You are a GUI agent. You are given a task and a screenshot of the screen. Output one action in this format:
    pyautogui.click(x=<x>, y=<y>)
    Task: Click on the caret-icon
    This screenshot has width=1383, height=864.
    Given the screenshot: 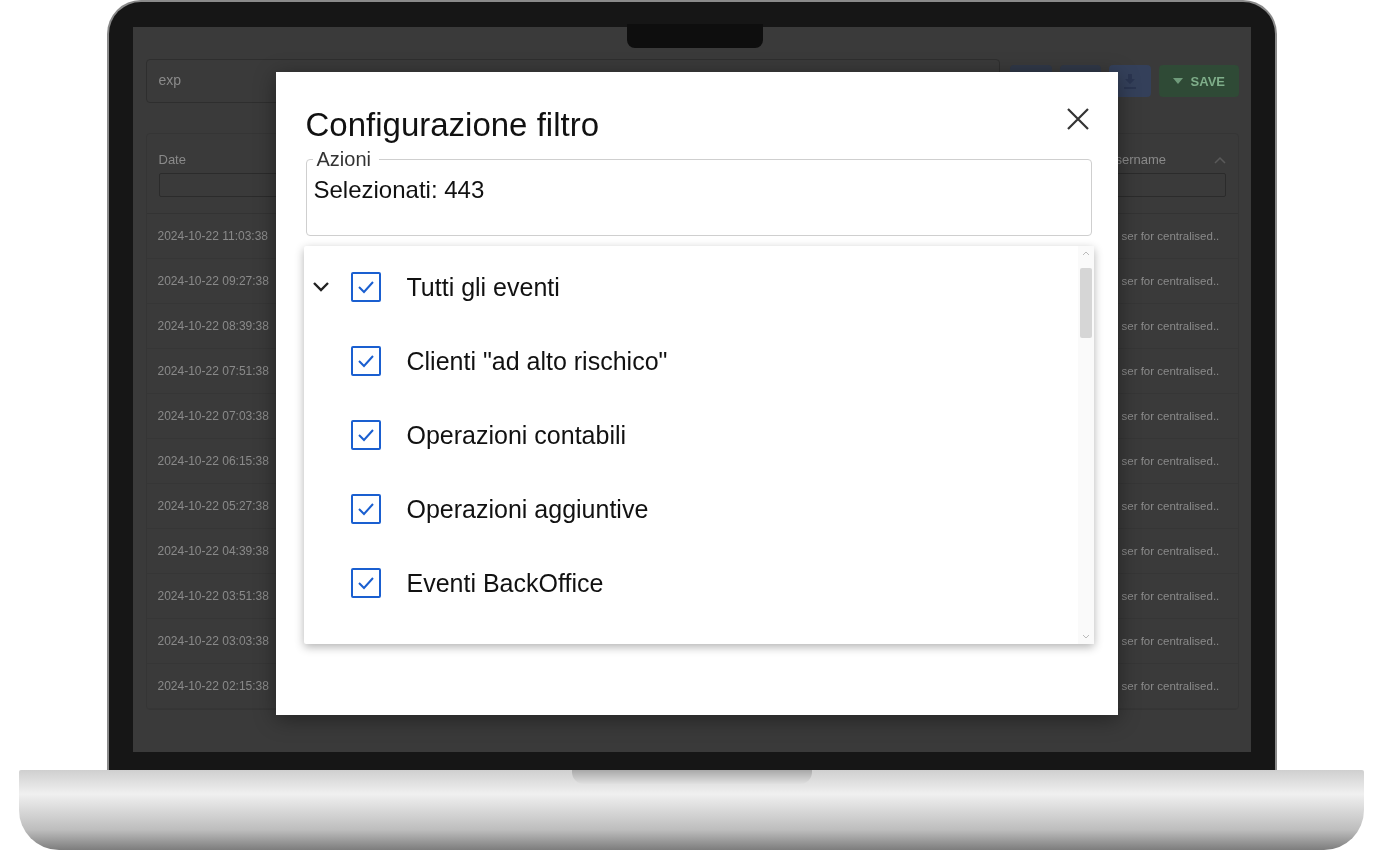 What is the action you would take?
    pyautogui.click(x=1177, y=81)
    